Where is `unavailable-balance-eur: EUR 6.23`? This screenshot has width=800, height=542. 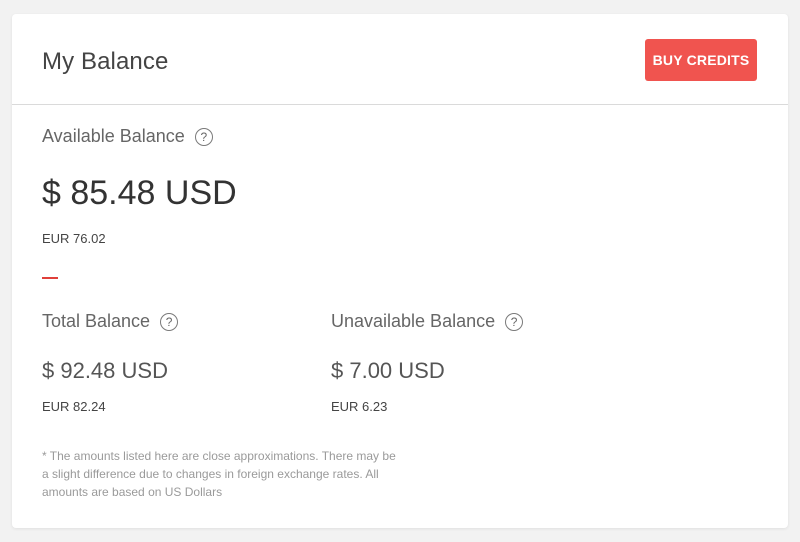
unavailable-balance-eur: EUR 6.23 is located at coordinates (359, 406).